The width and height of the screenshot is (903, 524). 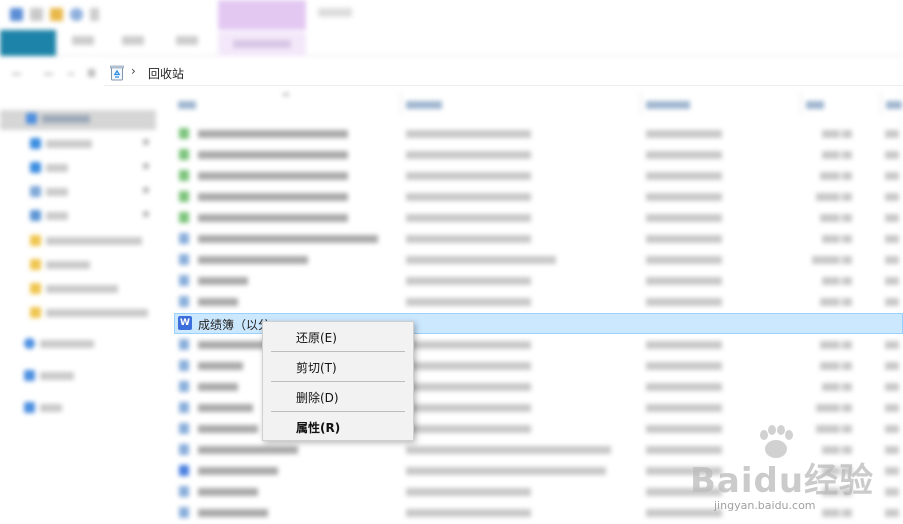 What do you see at coordinates (83, 40) in the screenshot?
I see `tab-home` at bounding box center [83, 40].